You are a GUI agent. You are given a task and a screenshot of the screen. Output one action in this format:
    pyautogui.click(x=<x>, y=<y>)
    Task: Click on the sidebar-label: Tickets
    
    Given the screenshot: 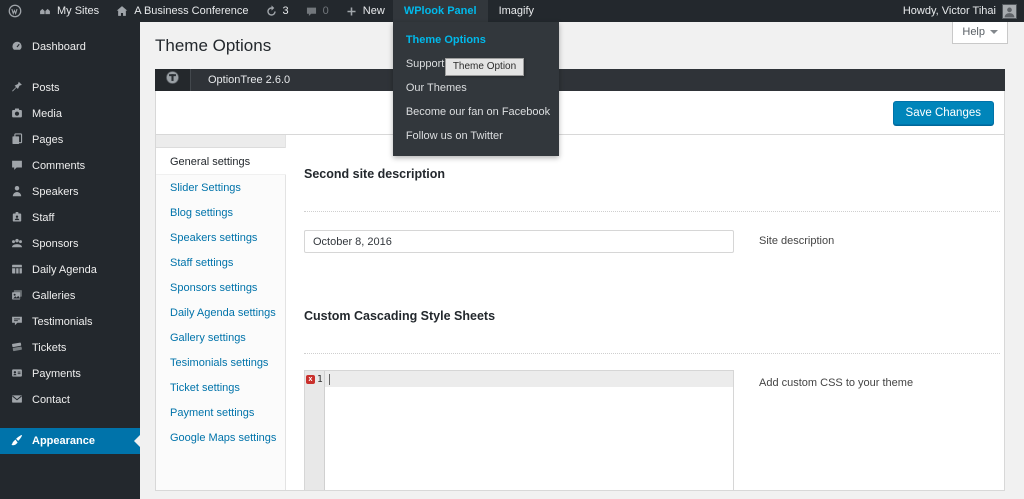 What is the action you would take?
    pyautogui.click(x=49, y=348)
    